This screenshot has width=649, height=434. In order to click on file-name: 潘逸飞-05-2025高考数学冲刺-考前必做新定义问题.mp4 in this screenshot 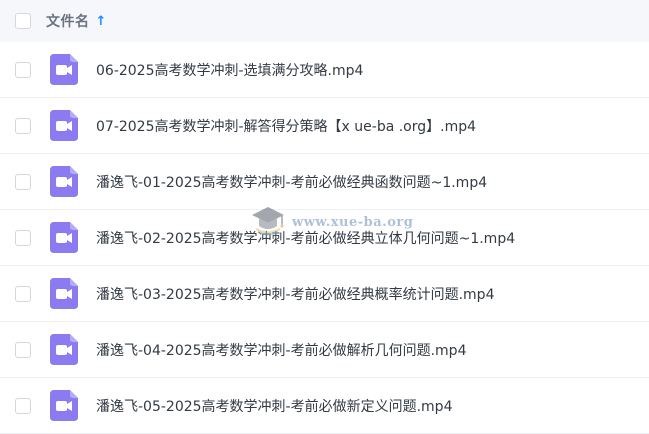, I will do `click(274, 406)`.